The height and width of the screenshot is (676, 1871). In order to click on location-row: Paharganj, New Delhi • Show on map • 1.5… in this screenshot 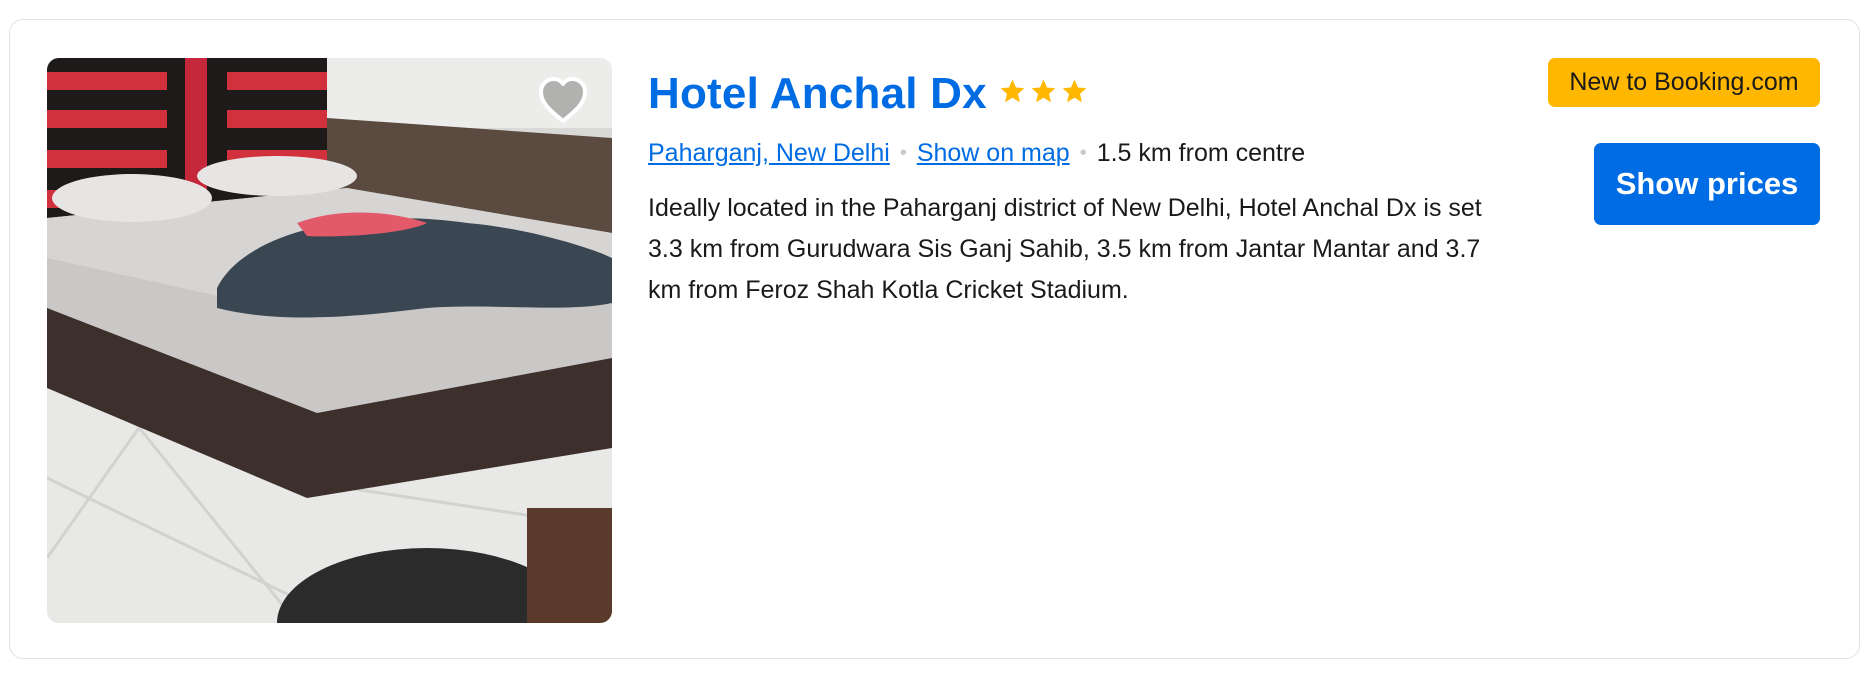, I will do `click(1068, 153)`.